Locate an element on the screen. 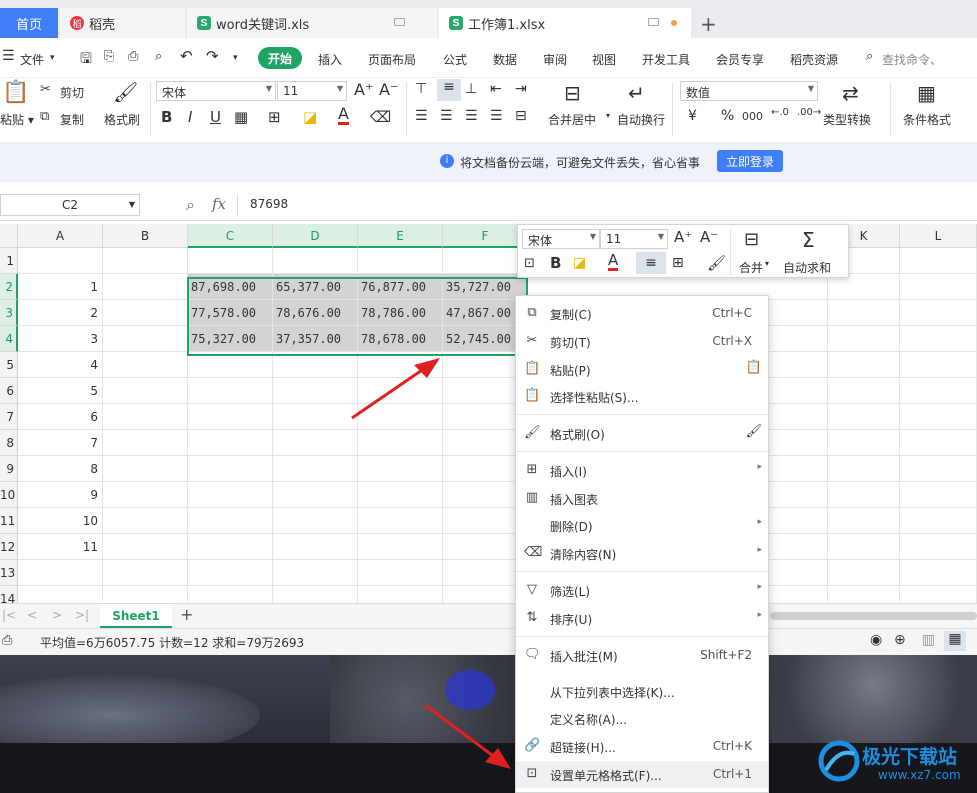 The image size is (977, 793). menu-item-shortcut: Ctrl+X is located at coordinates (732, 341).